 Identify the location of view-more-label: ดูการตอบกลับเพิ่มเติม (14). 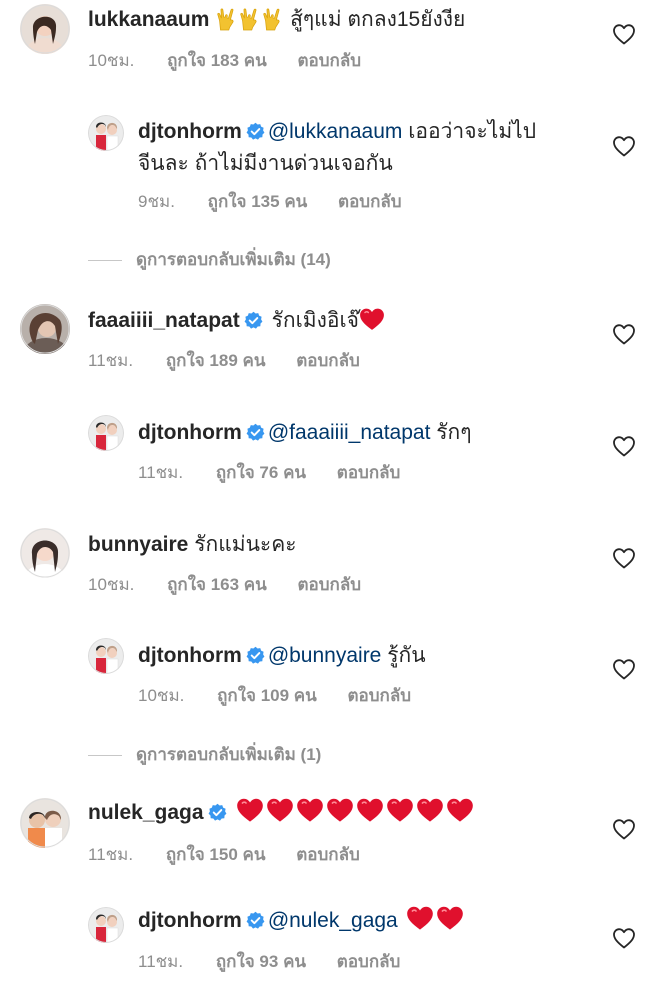
(233, 259).